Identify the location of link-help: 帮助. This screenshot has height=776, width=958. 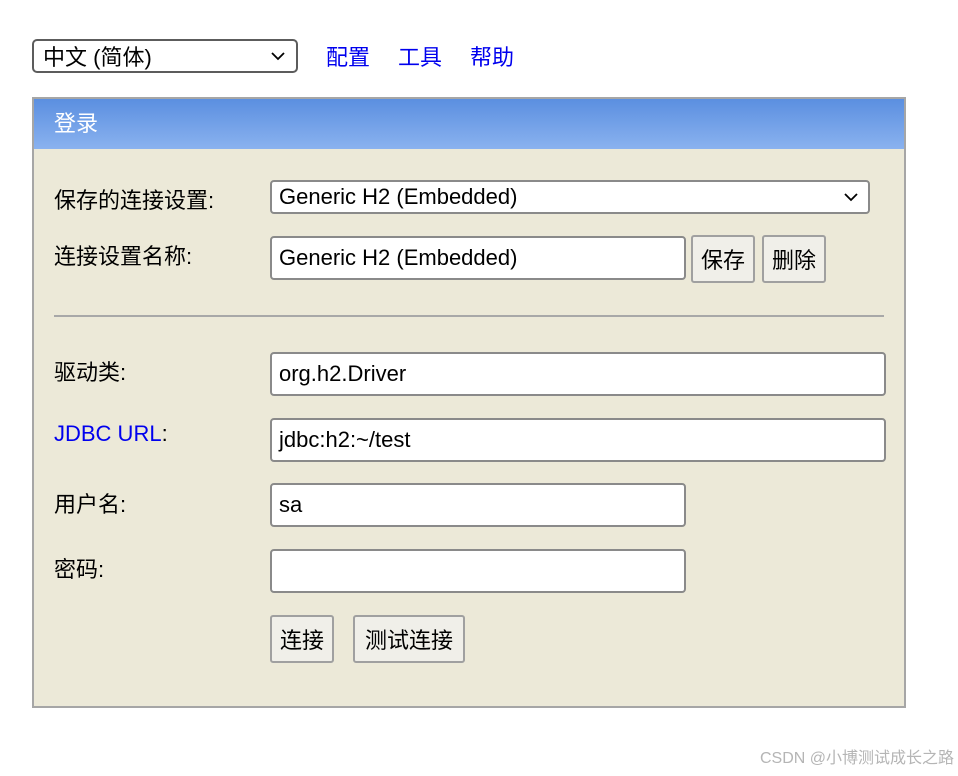
(492, 56).